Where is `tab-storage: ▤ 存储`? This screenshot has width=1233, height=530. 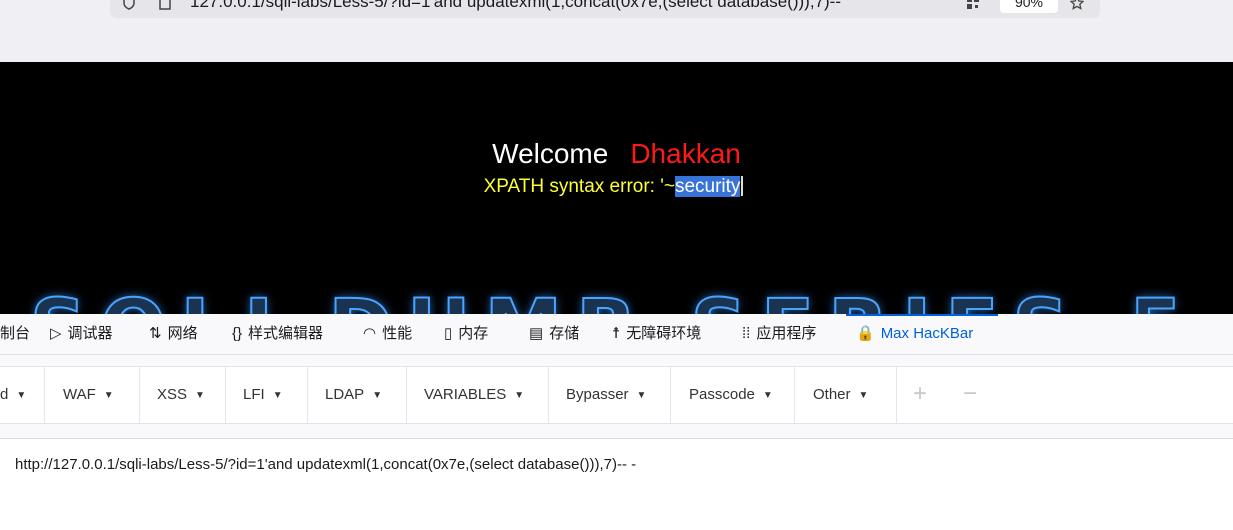
tab-storage: ▤ 存储 is located at coordinates (554, 334).